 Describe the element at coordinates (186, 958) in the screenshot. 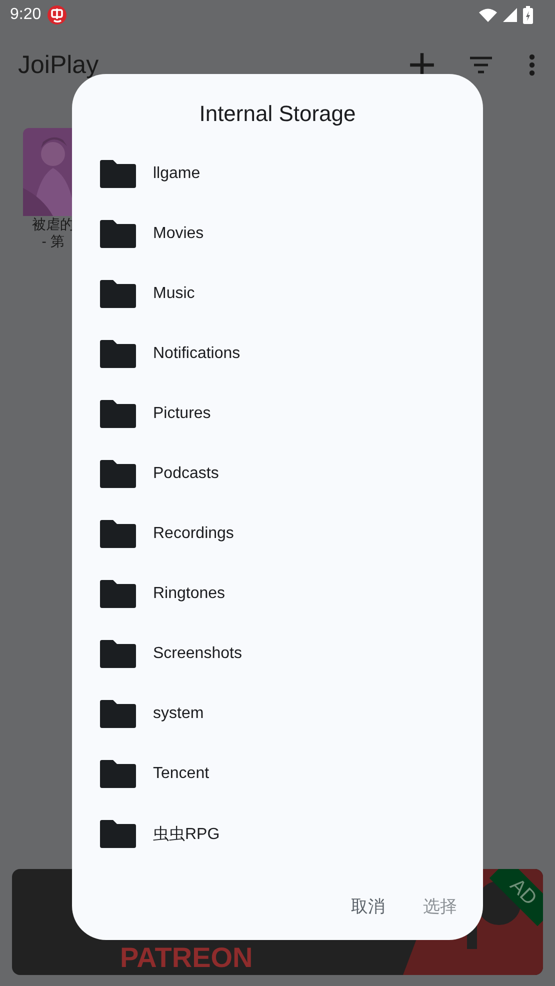

I see `ad-text: PATREON` at that location.